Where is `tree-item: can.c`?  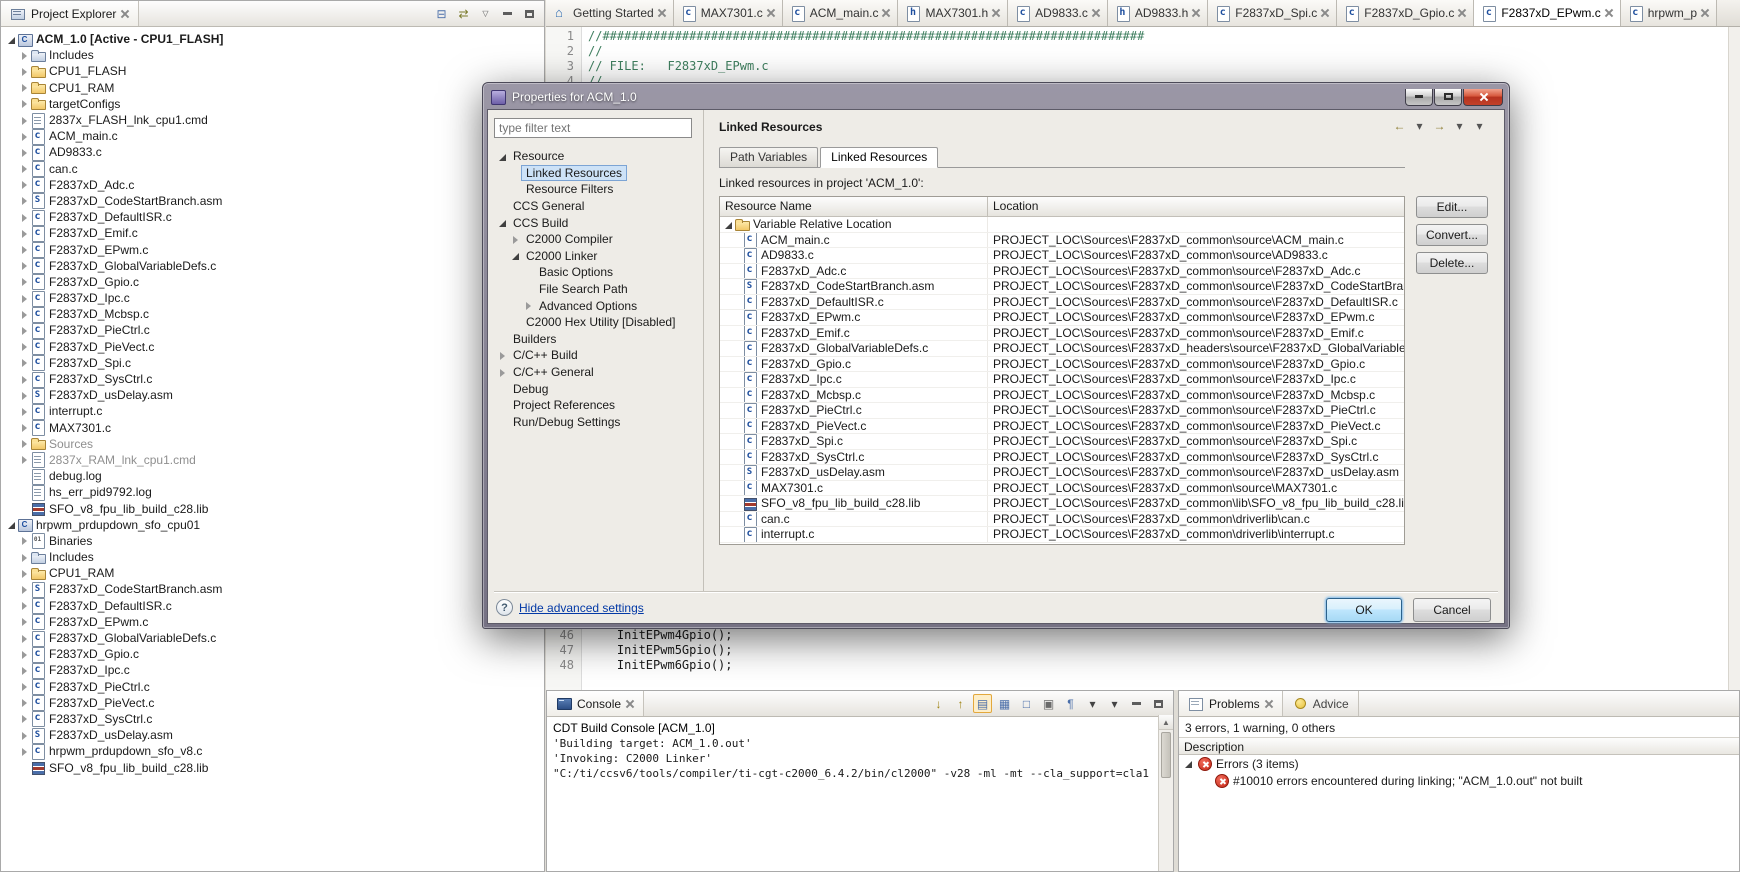 tree-item: can.c is located at coordinates (272, 169).